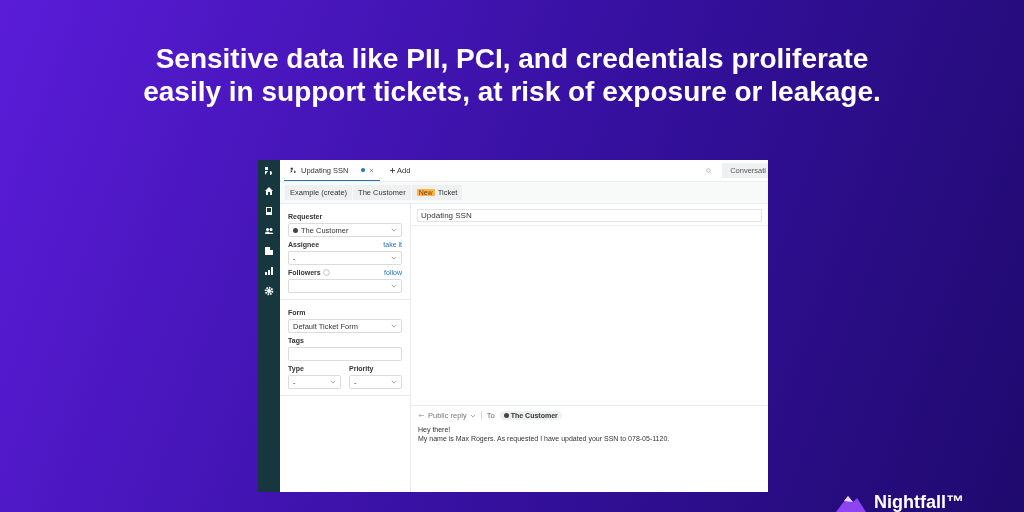 This screenshot has height=512, width=1024. What do you see at coordinates (421, 415) in the screenshot?
I see `reply-arrow-icon` at bounding box center [421, 415].